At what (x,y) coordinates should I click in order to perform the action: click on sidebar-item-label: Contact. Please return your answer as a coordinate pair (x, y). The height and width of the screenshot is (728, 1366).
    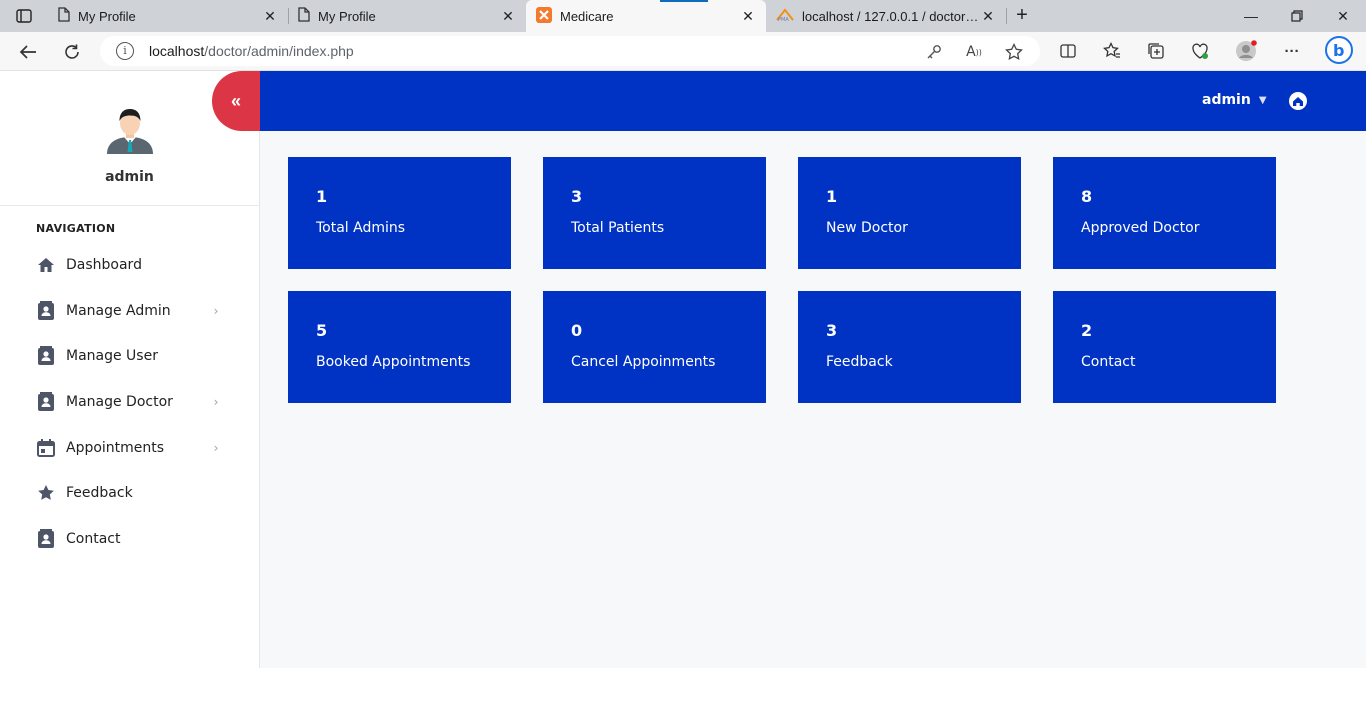
    Looking at the image, I should click on (93, 539).